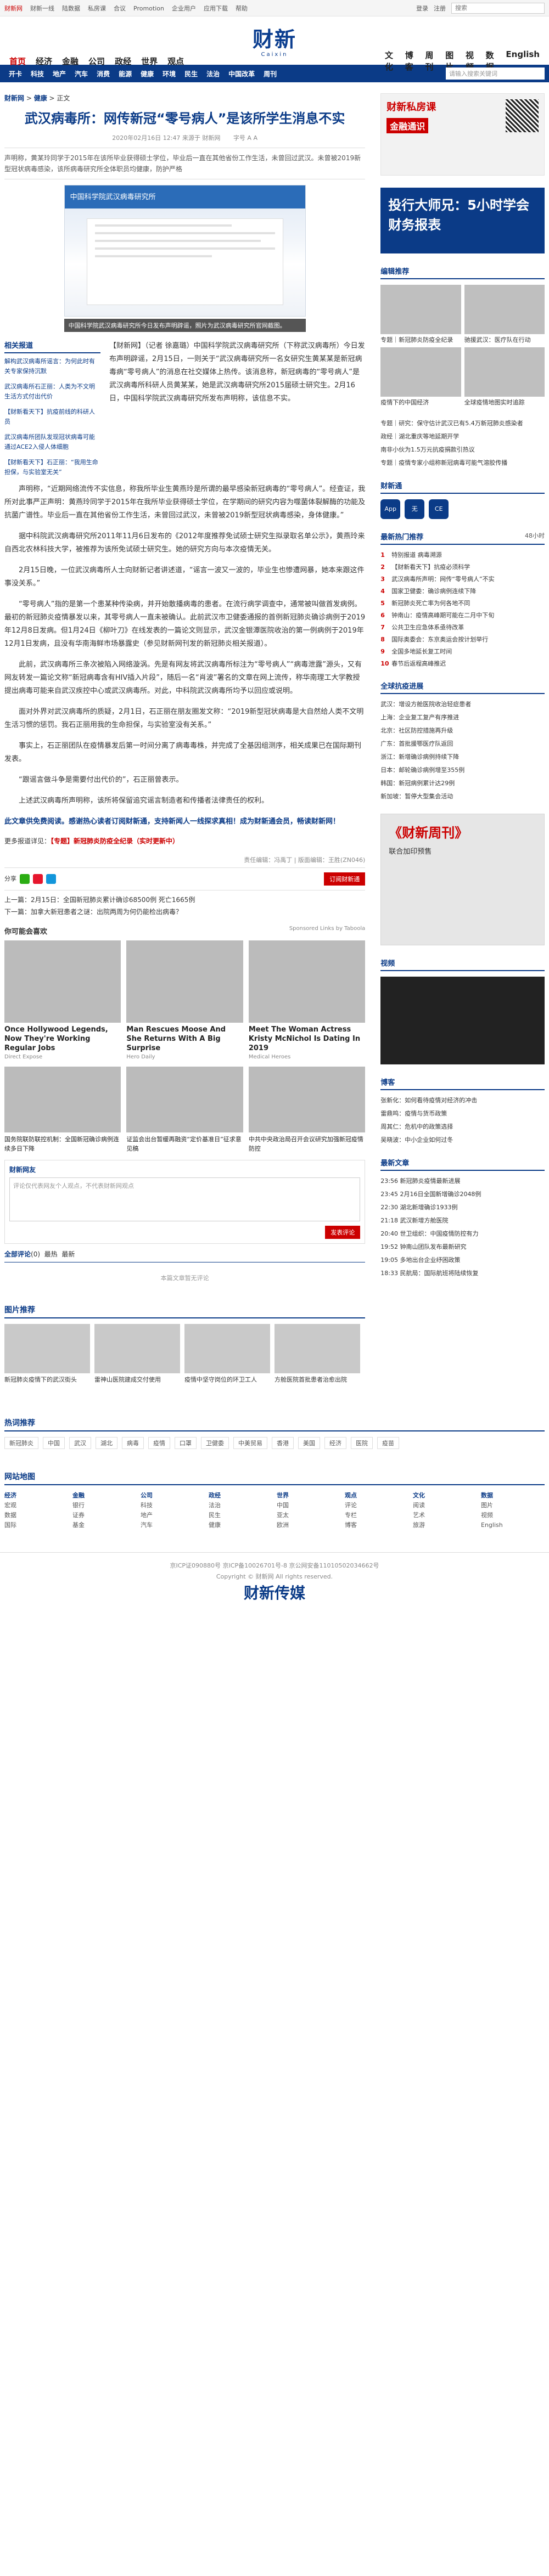 Image resolution: width=549 pixels, height=2576 pixels. What do you see at coordinates (308, 1505) in the screenshot?
I see `site-map-link: 中国` at bounding box center [308, 1505].